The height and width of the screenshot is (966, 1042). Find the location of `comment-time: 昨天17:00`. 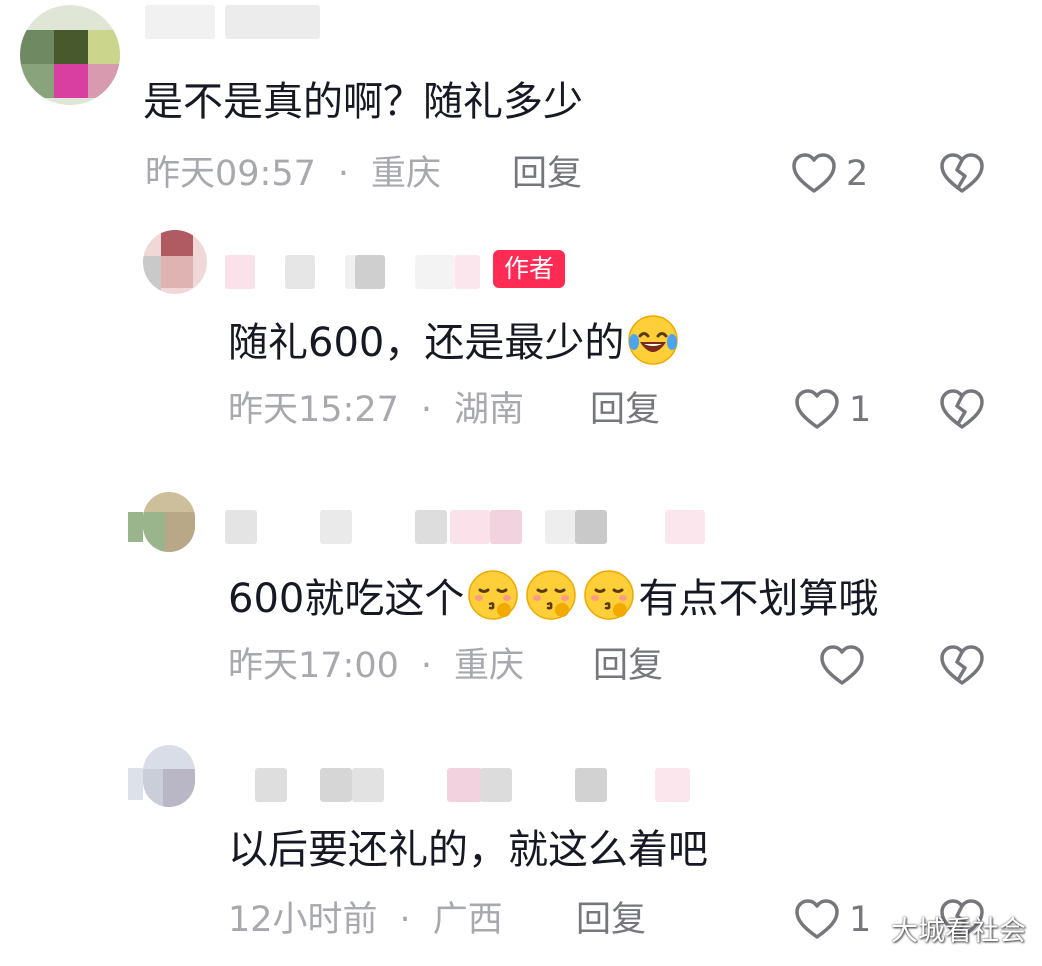

comment-time: 昨天17:00 is located at coordinates (313, 666).